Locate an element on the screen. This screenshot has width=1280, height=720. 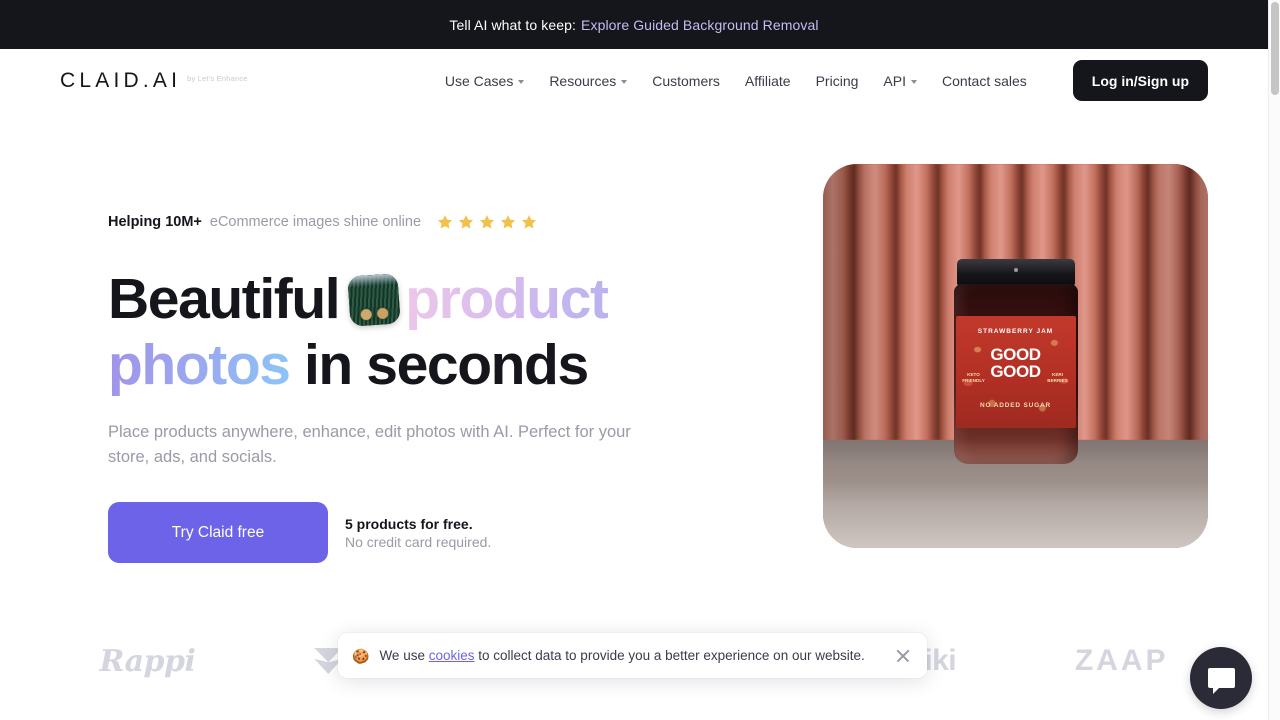
close-icon is located at coordinates (903, 656).